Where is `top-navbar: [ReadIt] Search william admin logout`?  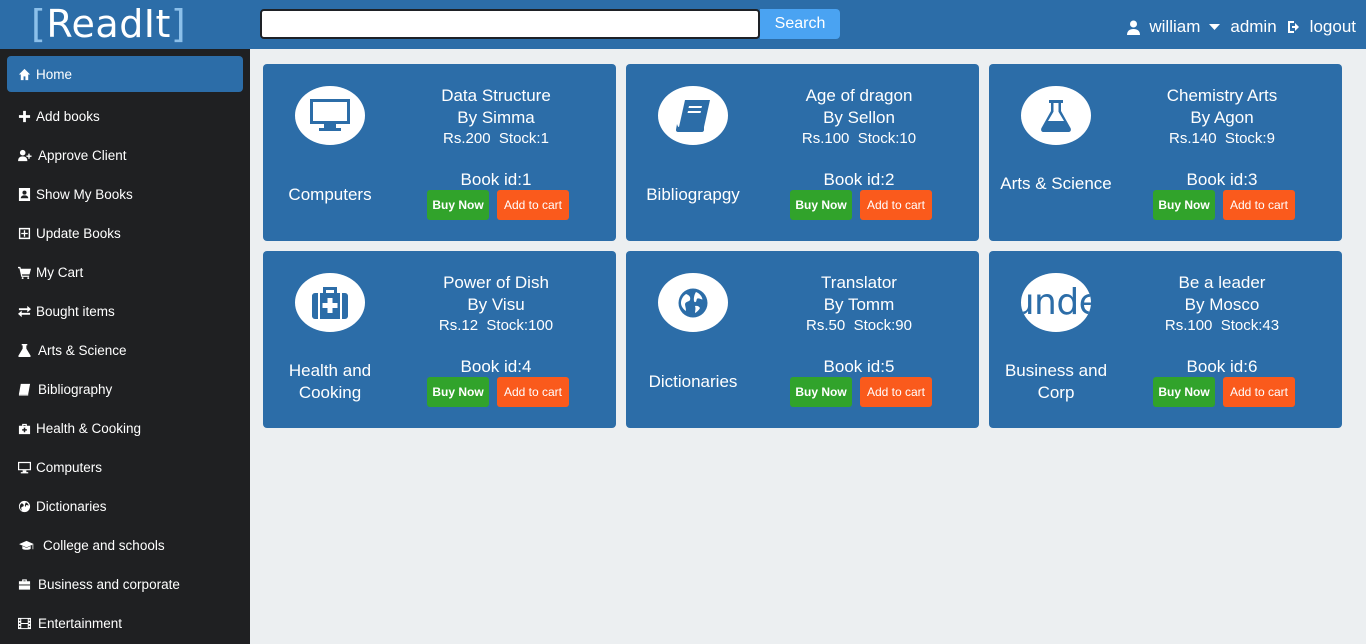
top-navbar: [ReadIt] Search william admin logout is located at coordinates (683, 24).